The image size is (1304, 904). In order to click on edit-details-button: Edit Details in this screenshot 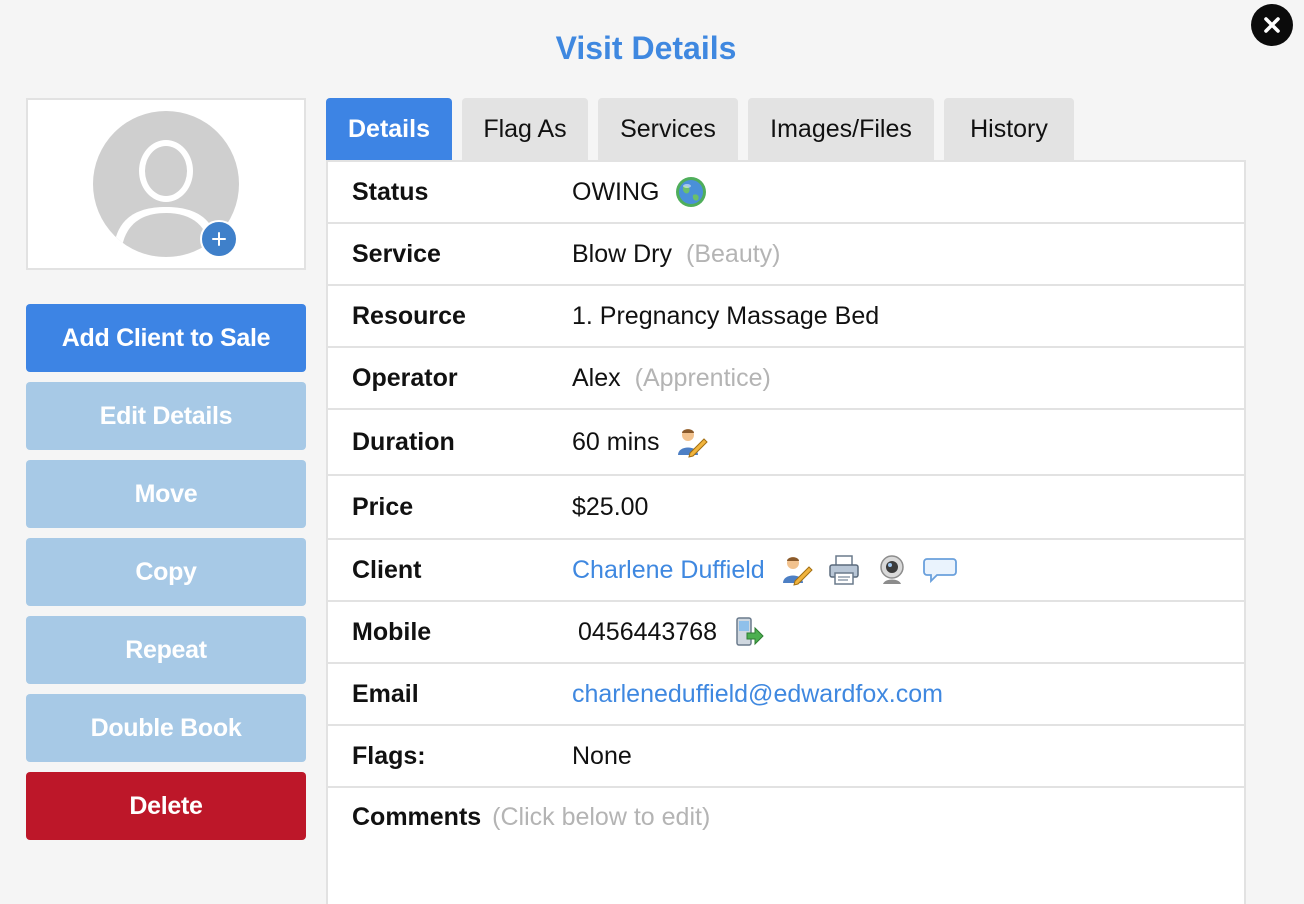, I will do `click(166, 416)`.